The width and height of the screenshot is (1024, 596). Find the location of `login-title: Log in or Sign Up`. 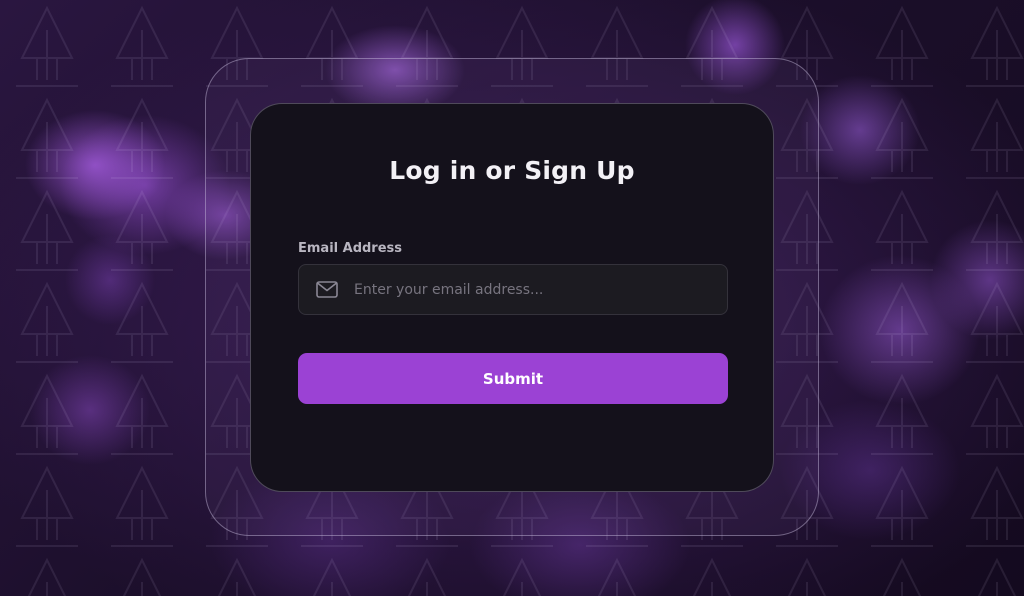

login-title: Log in or Sign Up is located at coordinates (512, 170).